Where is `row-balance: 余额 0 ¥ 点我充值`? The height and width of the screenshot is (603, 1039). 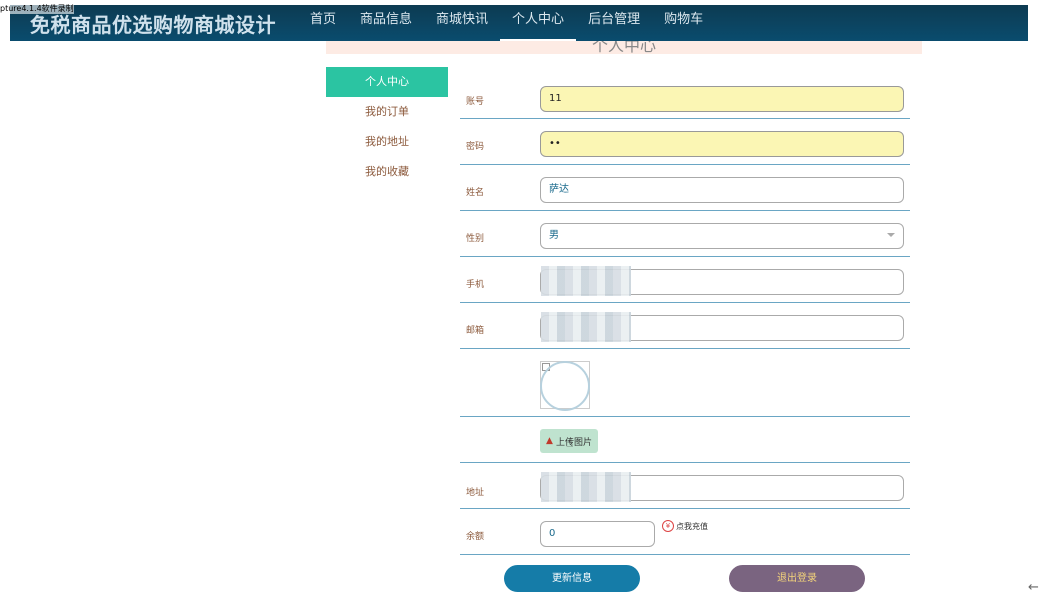
row-balance: 余额 0 ¥ 点我充值 is located at coordinates (685, 532).